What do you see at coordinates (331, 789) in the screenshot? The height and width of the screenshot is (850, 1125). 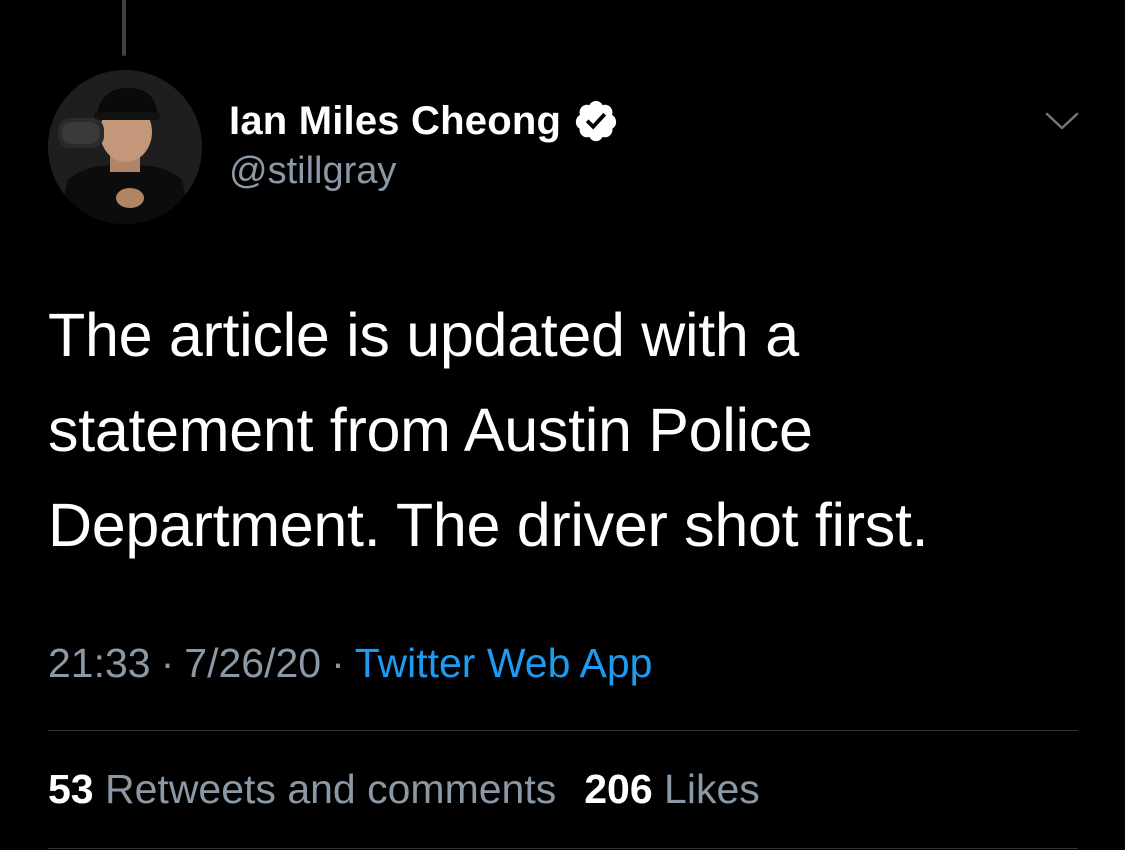 I see `retweets-label: Retweets and comments` at bounding box center [331, 789].